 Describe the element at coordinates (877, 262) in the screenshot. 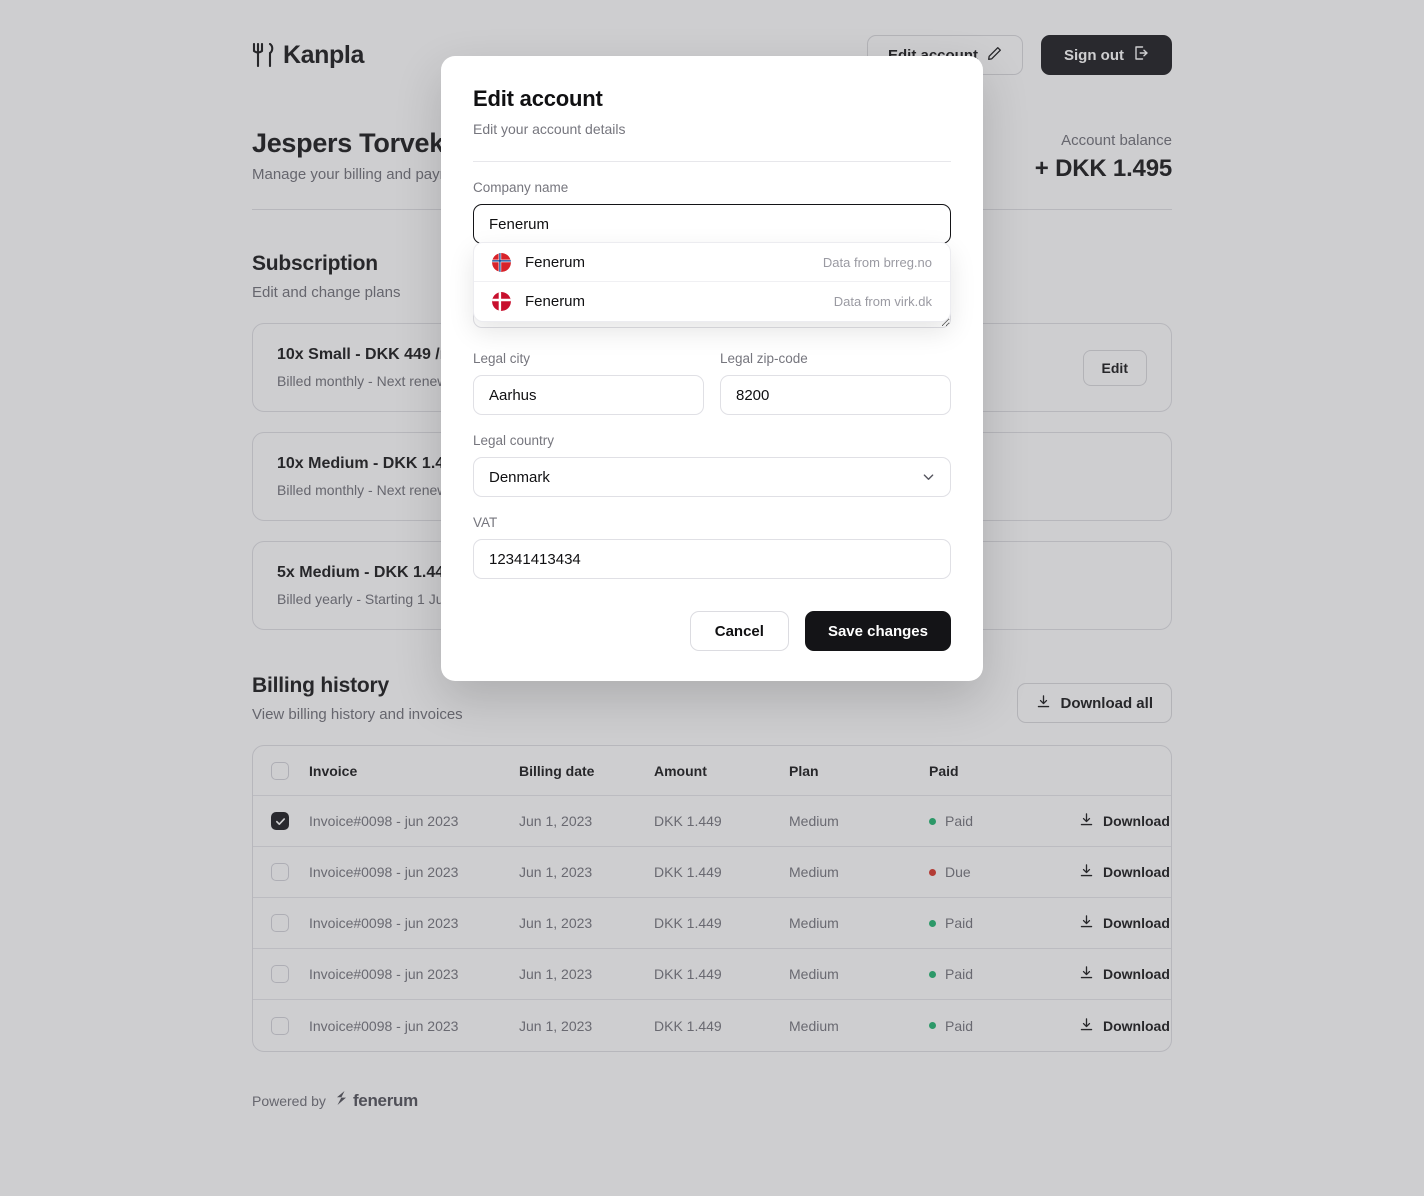

I see `company-suggestion-source: Data from brreg.no` at that location.